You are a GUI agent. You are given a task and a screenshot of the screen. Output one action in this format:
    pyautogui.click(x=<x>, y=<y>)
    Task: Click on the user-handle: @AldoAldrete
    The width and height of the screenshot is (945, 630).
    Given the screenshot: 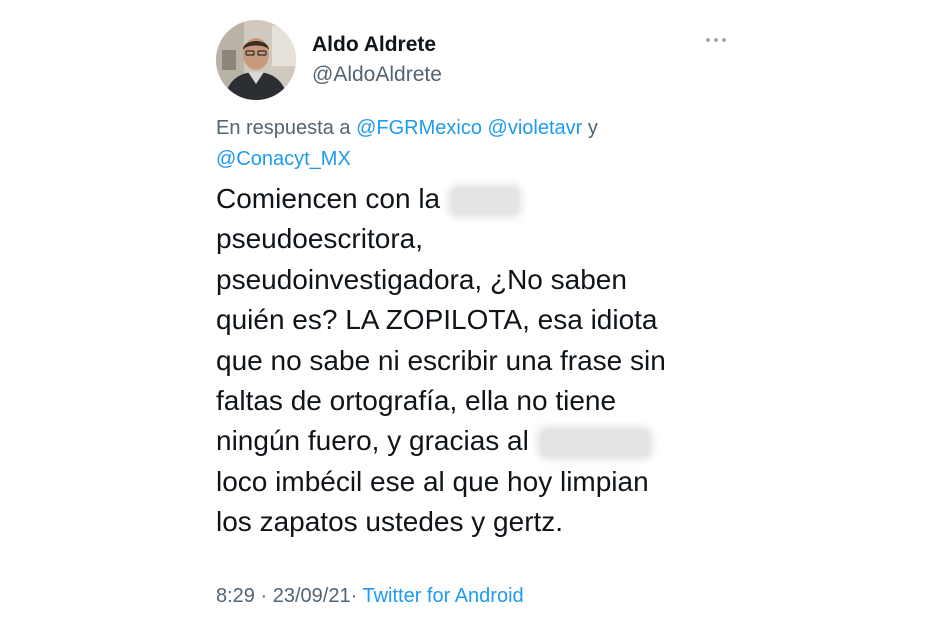 What is the action you would take?
    pyautogui.click(x=377, y=75)
    